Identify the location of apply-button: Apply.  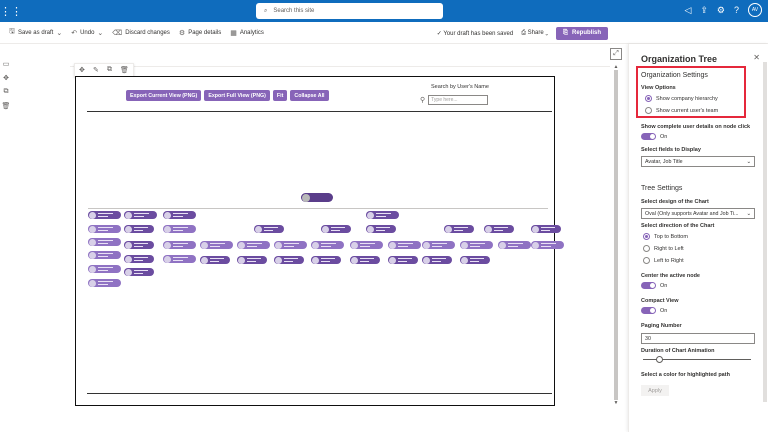
(655, 390).